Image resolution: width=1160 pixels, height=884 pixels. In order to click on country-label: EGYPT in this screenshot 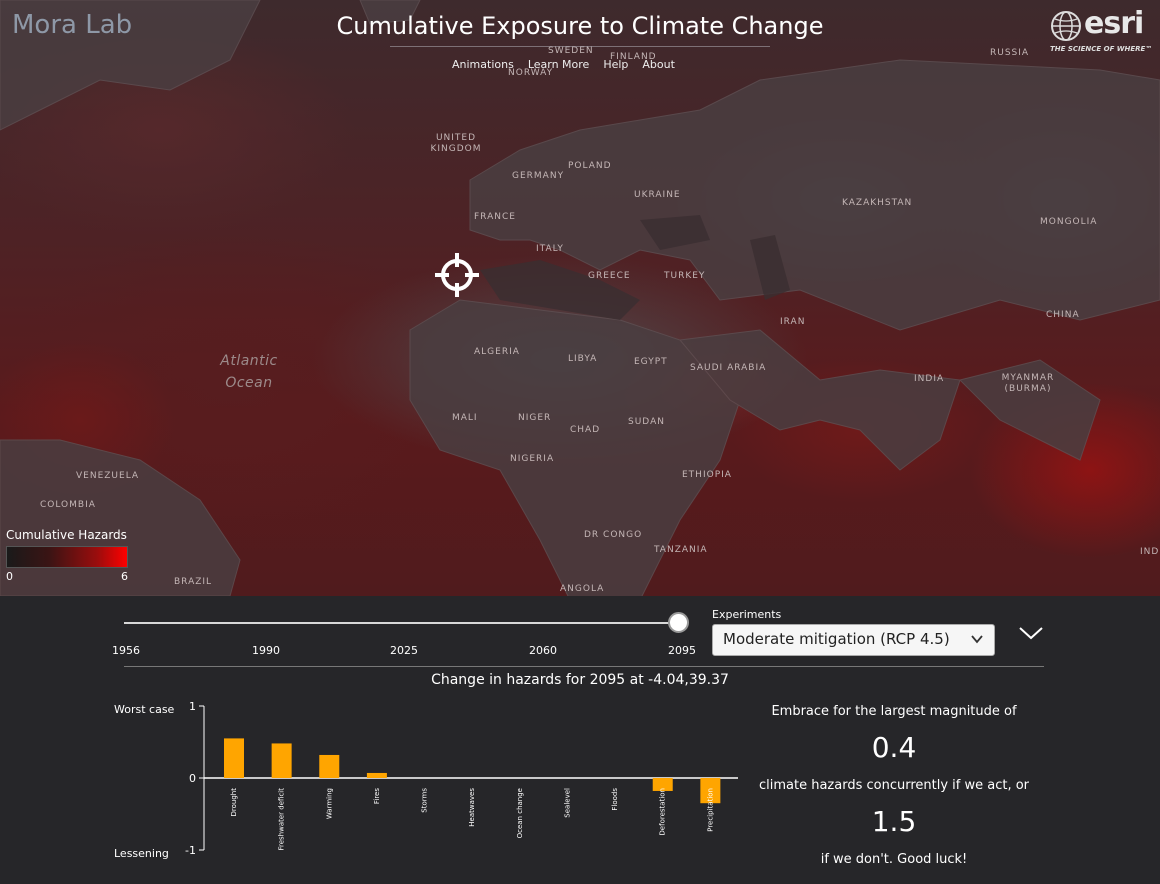, I will do `click(651, 362)`.